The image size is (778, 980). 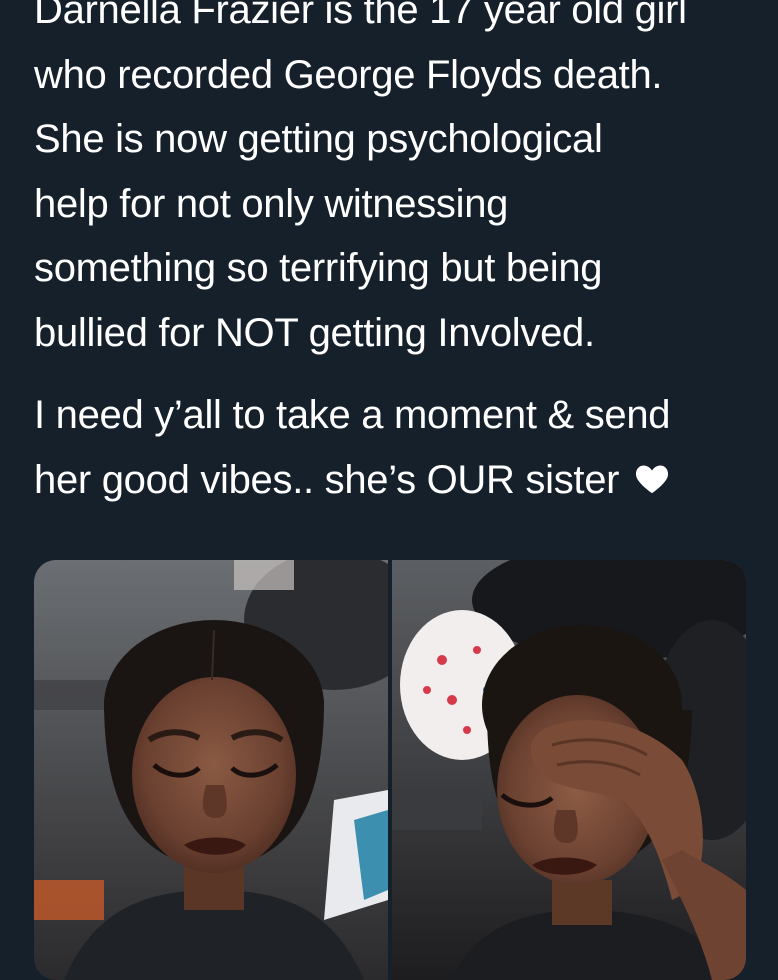 What do you see at coordinates (318, 268) in the screenshot?
I see `tweet-line: something so terrifying but being` at bounding box center [318, 268].